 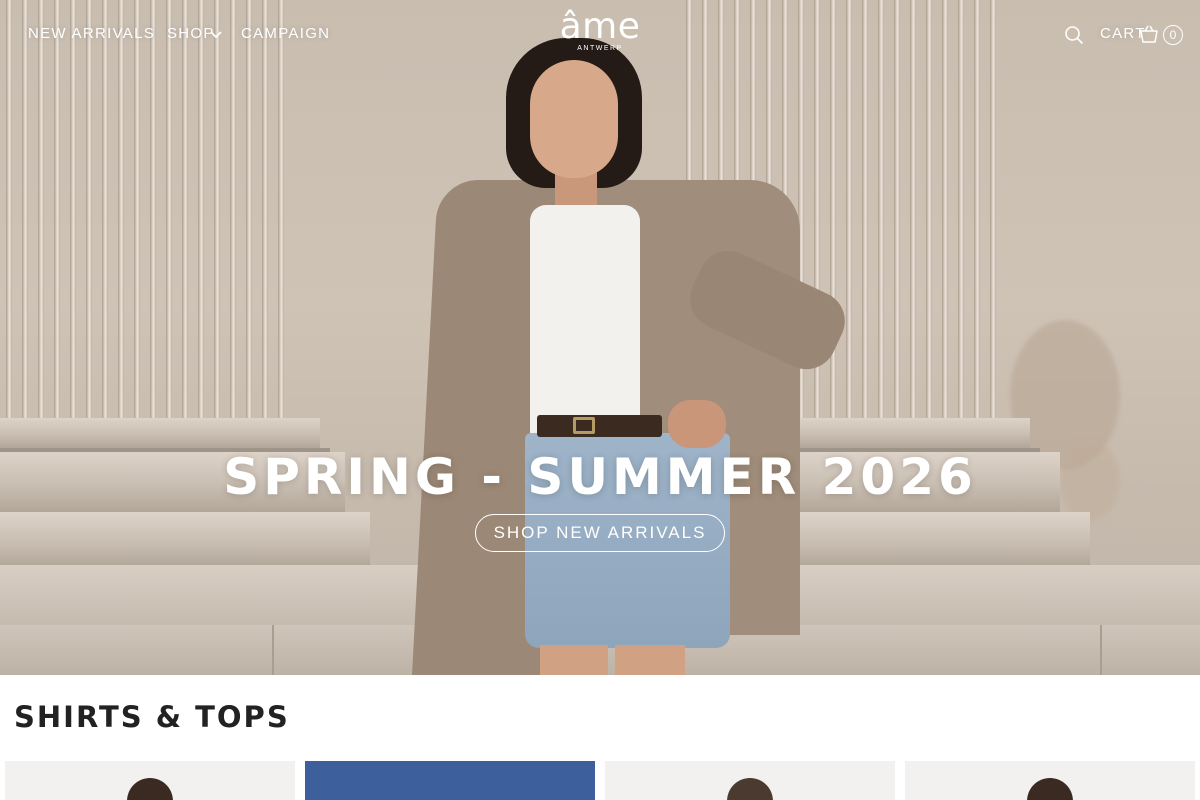 What do you see at coordinates (1149, 34) in the screenshot?
I see `shopping-basket-icon` at bounding box center [1149, 34].